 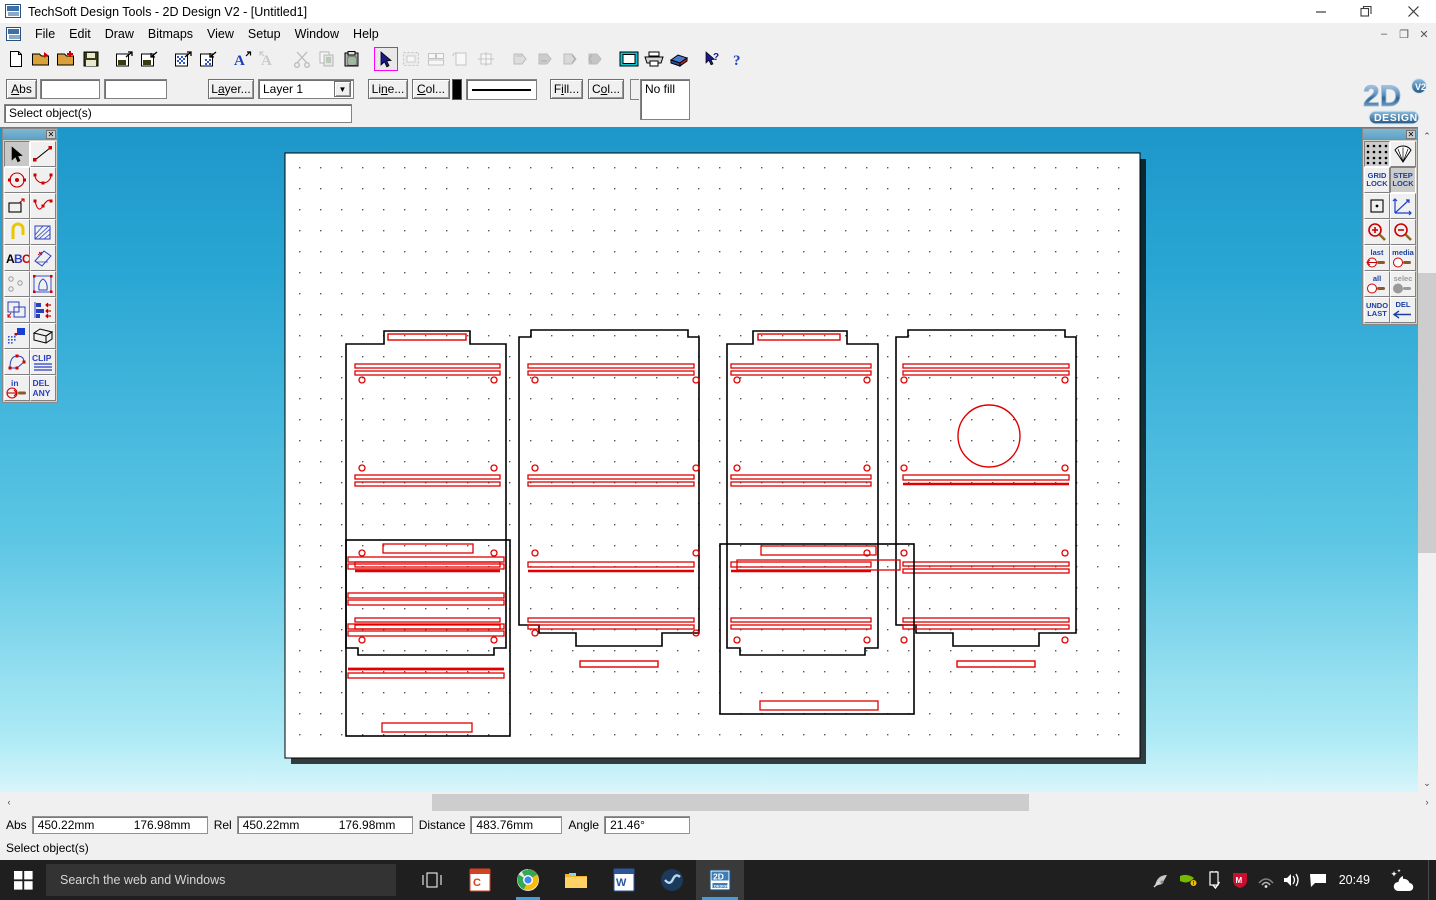 What do you see at coordinates (17, 362) in the screenshot?
I see `tool-node-edit` at bounding box center [17, 362].